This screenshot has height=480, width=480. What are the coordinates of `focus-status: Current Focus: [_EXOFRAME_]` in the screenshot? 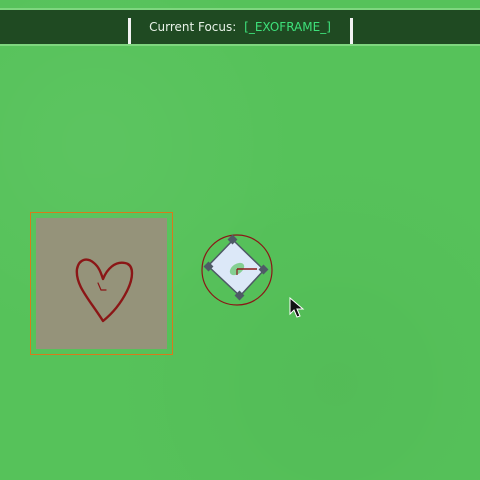 It's located at (240, 27).